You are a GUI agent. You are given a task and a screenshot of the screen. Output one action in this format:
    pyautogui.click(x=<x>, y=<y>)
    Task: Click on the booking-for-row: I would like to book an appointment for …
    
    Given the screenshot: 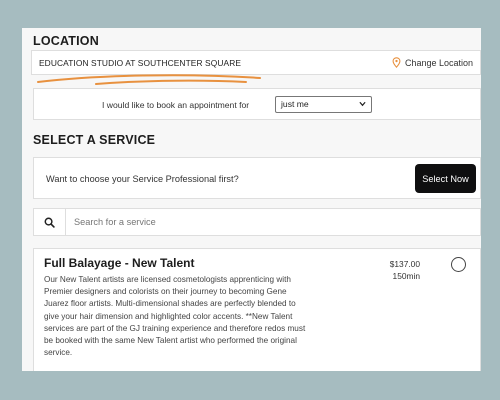 What is the action you would take?
    pyautogui.click(x=257, y=104)
    